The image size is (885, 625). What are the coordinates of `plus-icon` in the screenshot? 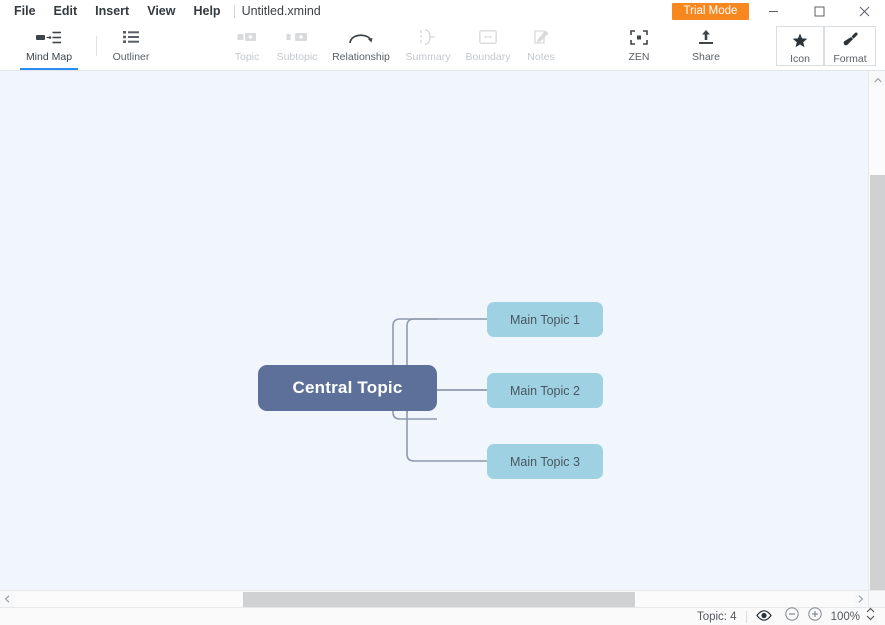 It's located at (814, 616).